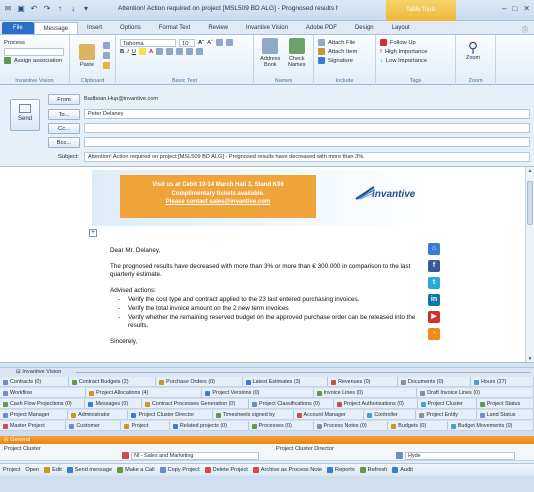 Image resolution: width=534 pixels, height=492 pixels. I want to click on action-open: Open, so click(32, 470).